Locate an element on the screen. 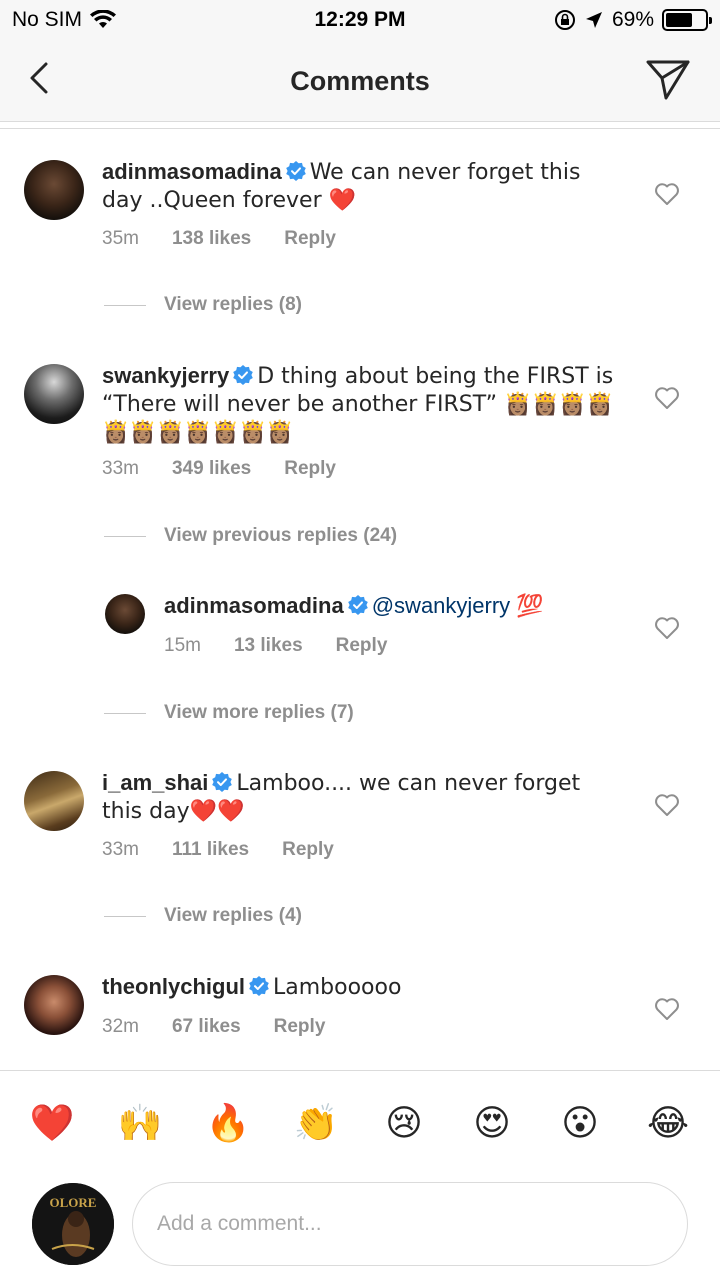  raised-hands-emoji-button: 🙌 is located at coordinates (140, 1123).